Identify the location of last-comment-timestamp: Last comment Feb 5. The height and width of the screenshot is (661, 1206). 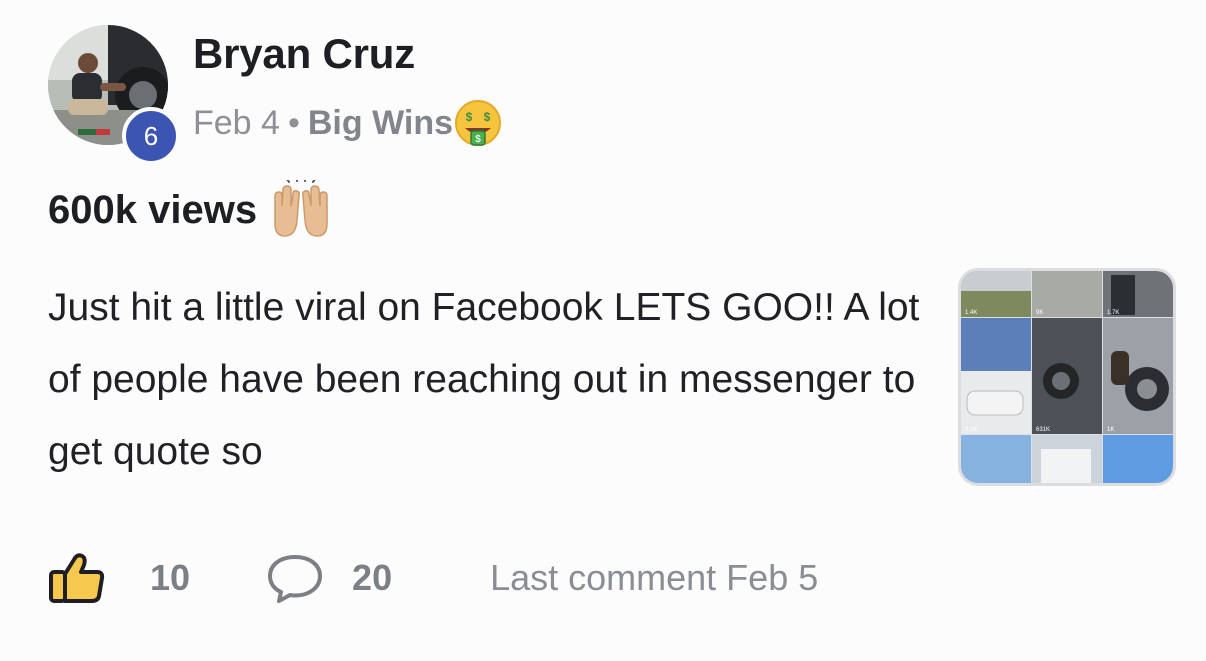
(654, 577).